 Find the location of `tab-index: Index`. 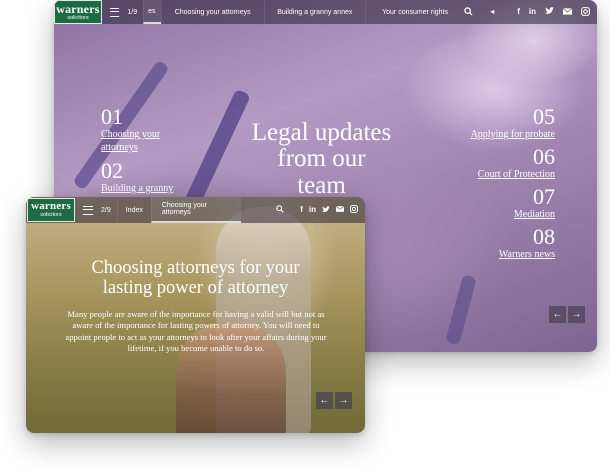

tab-index: Index is located at coordinates (133, 210).